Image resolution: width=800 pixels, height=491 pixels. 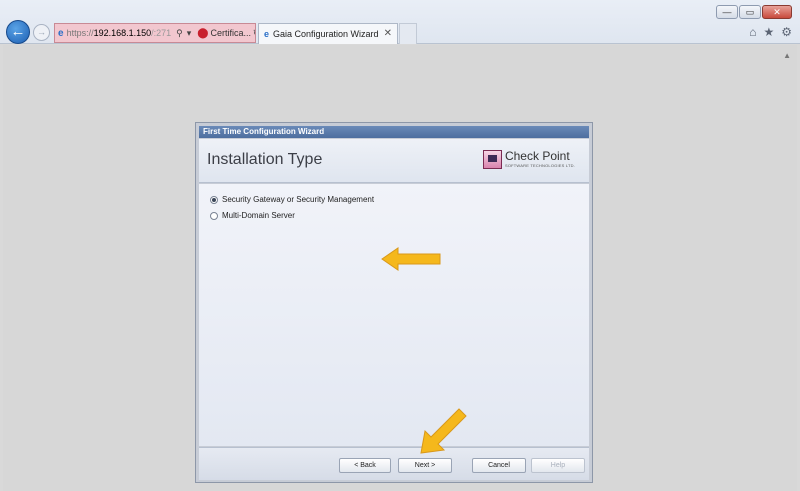 I want to click on window-controls: — ▭ ✕, so click(x=754, y=12).